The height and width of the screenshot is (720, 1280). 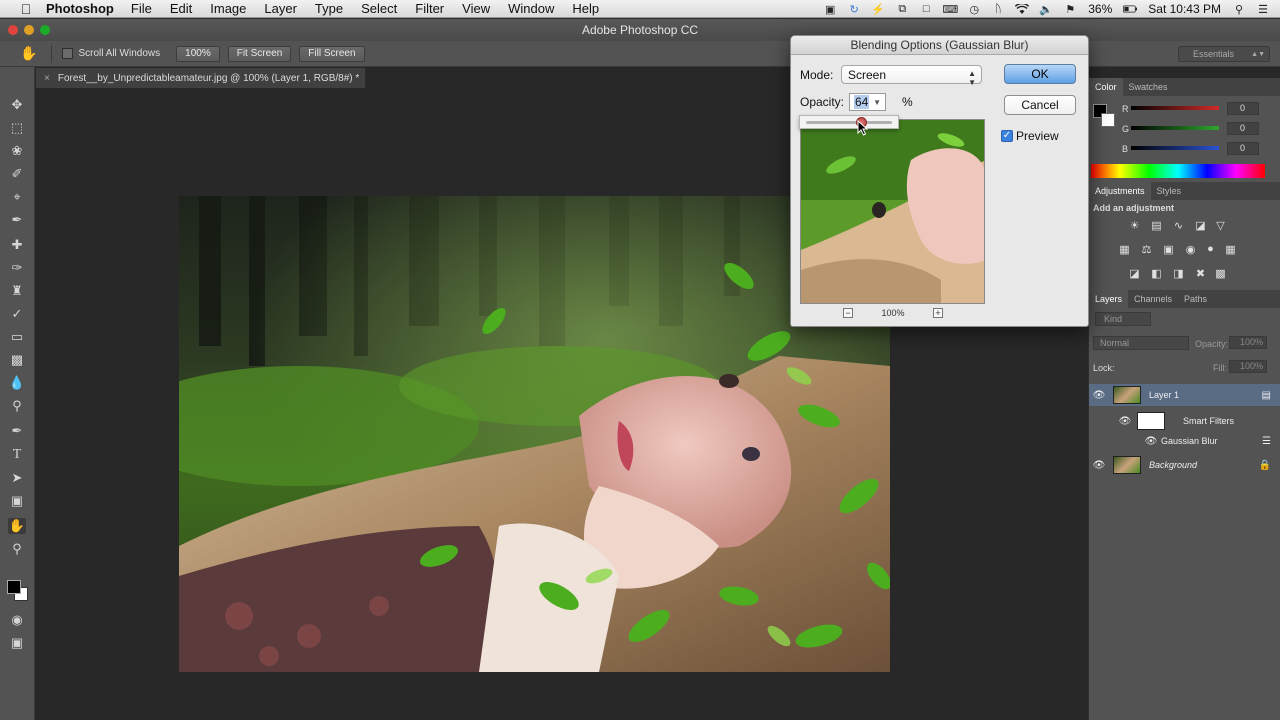 I want to click on clone-stamp-tool-icon: ♜, so click(x=17, y=291).